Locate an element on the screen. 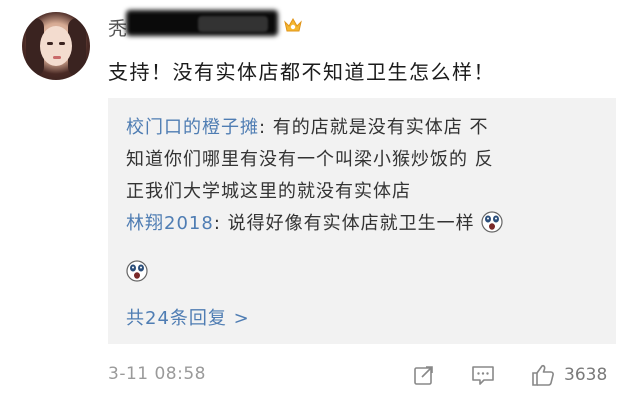  username: 秃 is located at coordinates (117, 27).